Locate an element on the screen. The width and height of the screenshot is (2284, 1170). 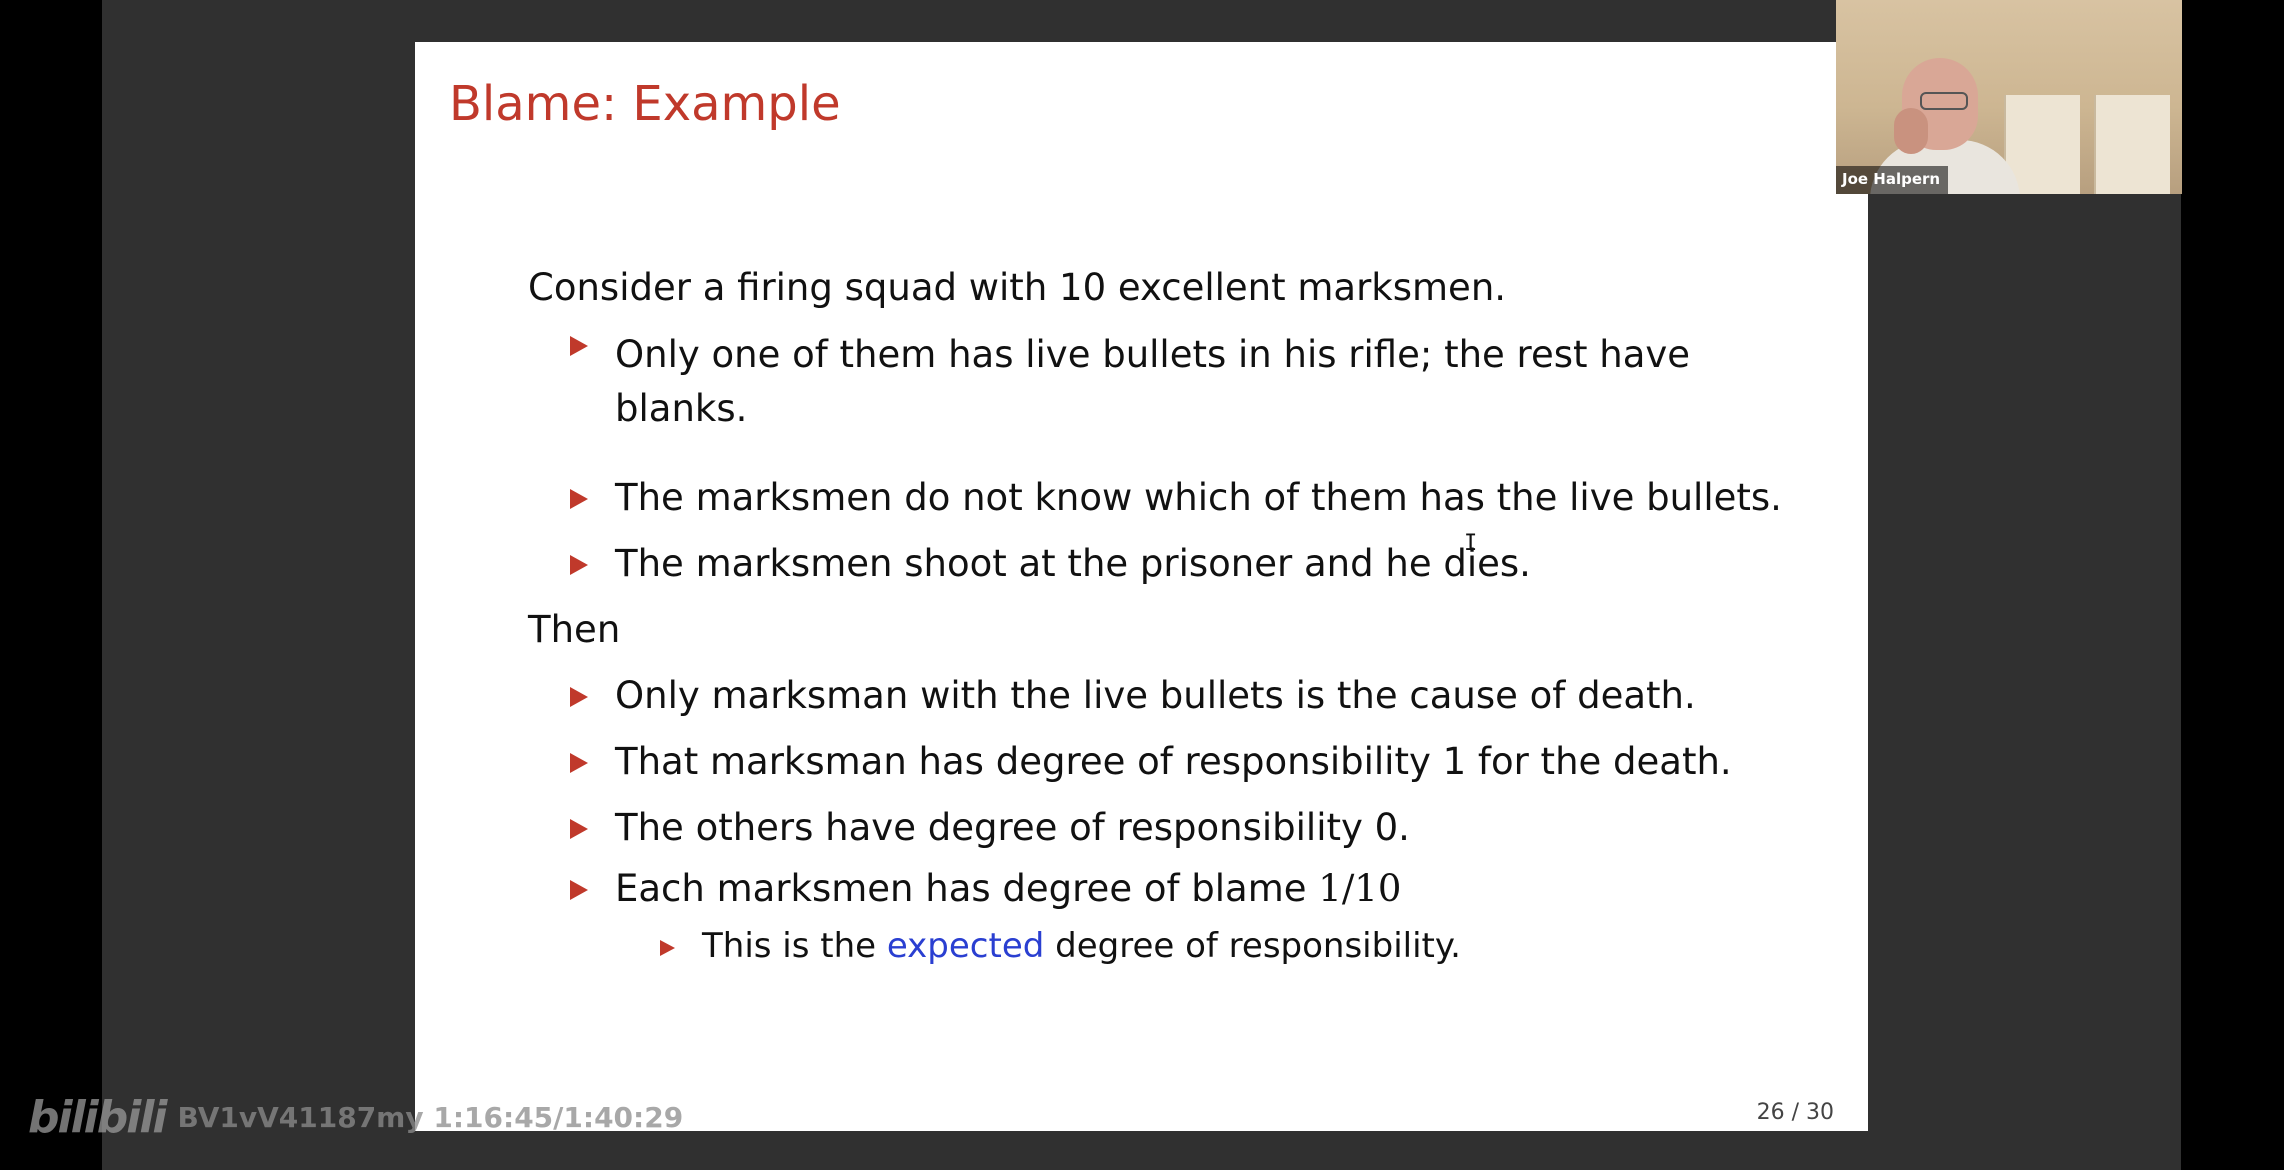
participant-hand is located at coordinates (1911, 131).